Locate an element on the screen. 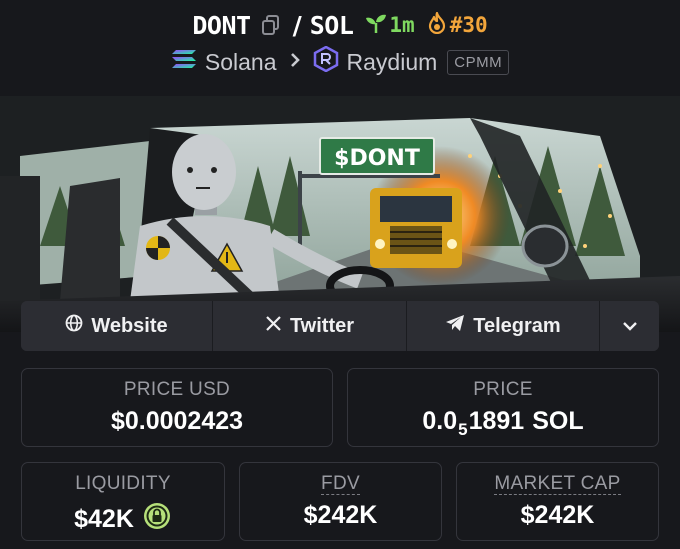 The image size is (680, 549). trending-rank: #30 is located at coordinates (457, 25).